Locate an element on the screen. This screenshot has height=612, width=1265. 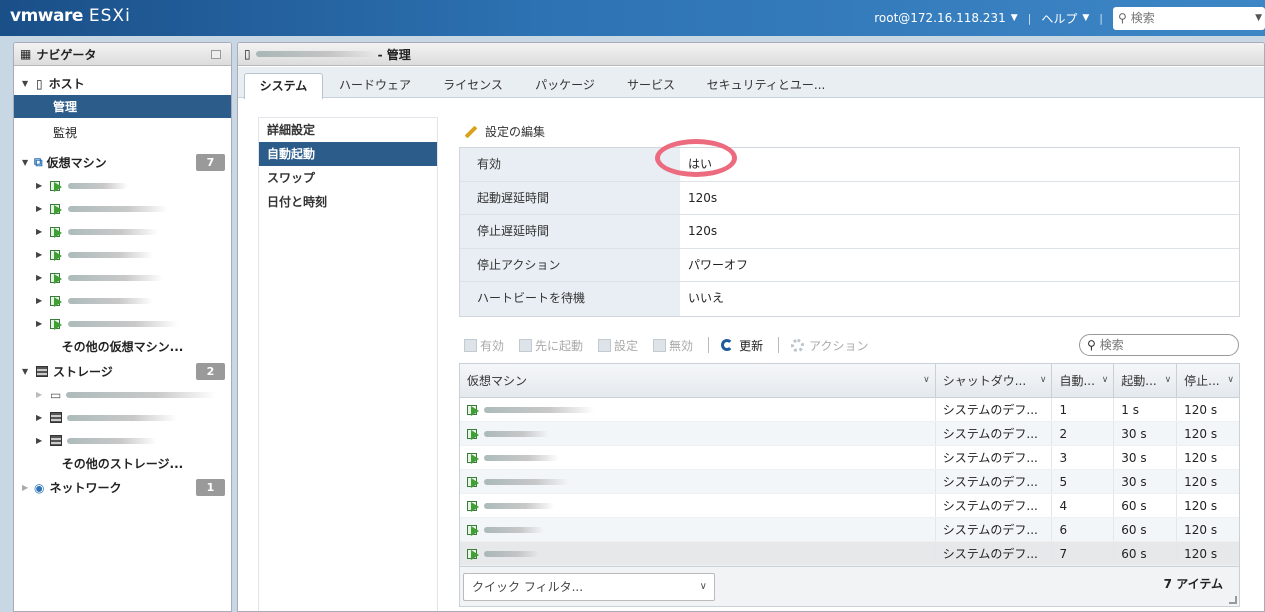
tab-system: システム is located at coordinates (283, 86).